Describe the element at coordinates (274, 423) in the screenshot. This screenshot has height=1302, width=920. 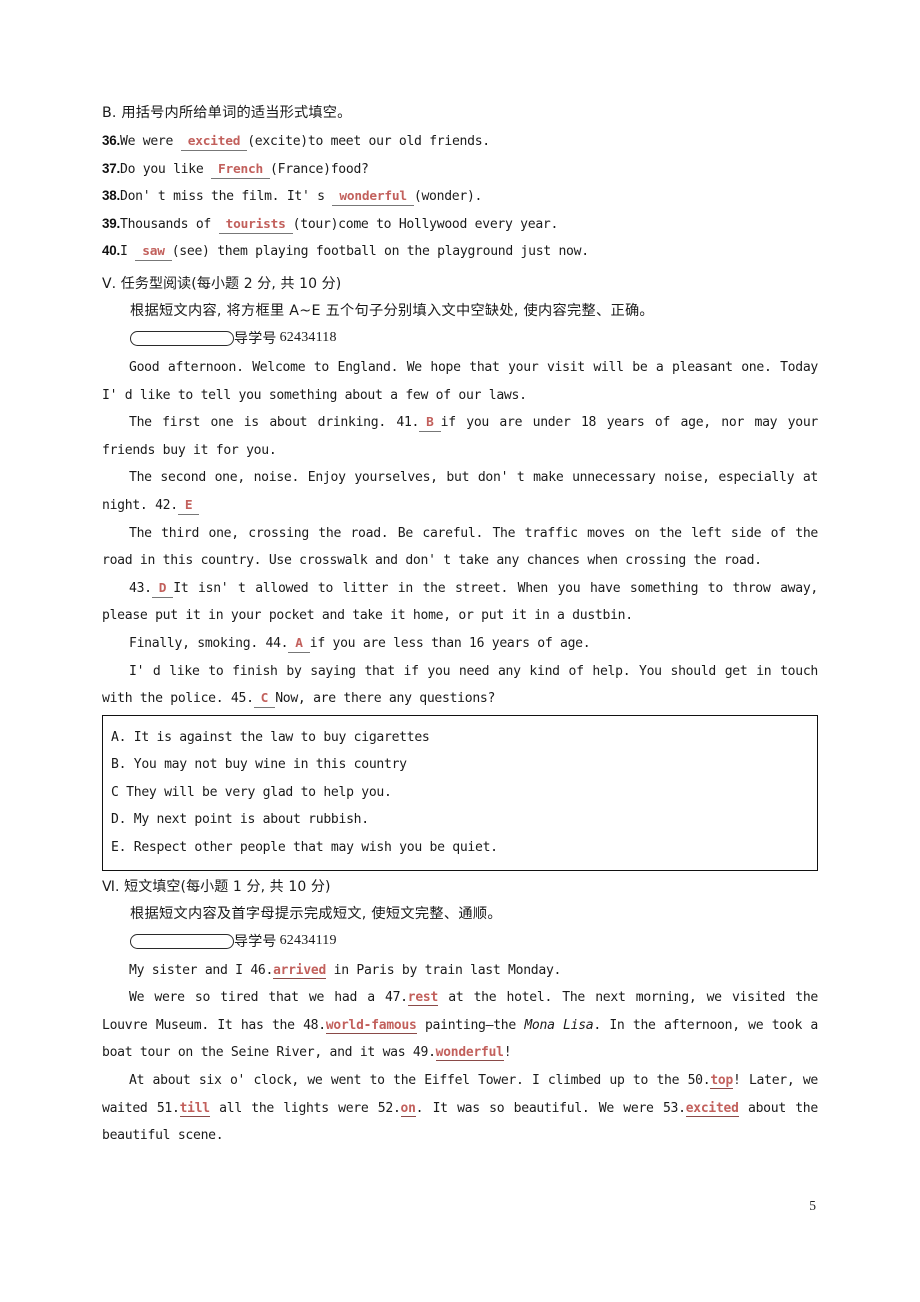
I see `passage-text: The first one is about drinking. 41.` at that location.